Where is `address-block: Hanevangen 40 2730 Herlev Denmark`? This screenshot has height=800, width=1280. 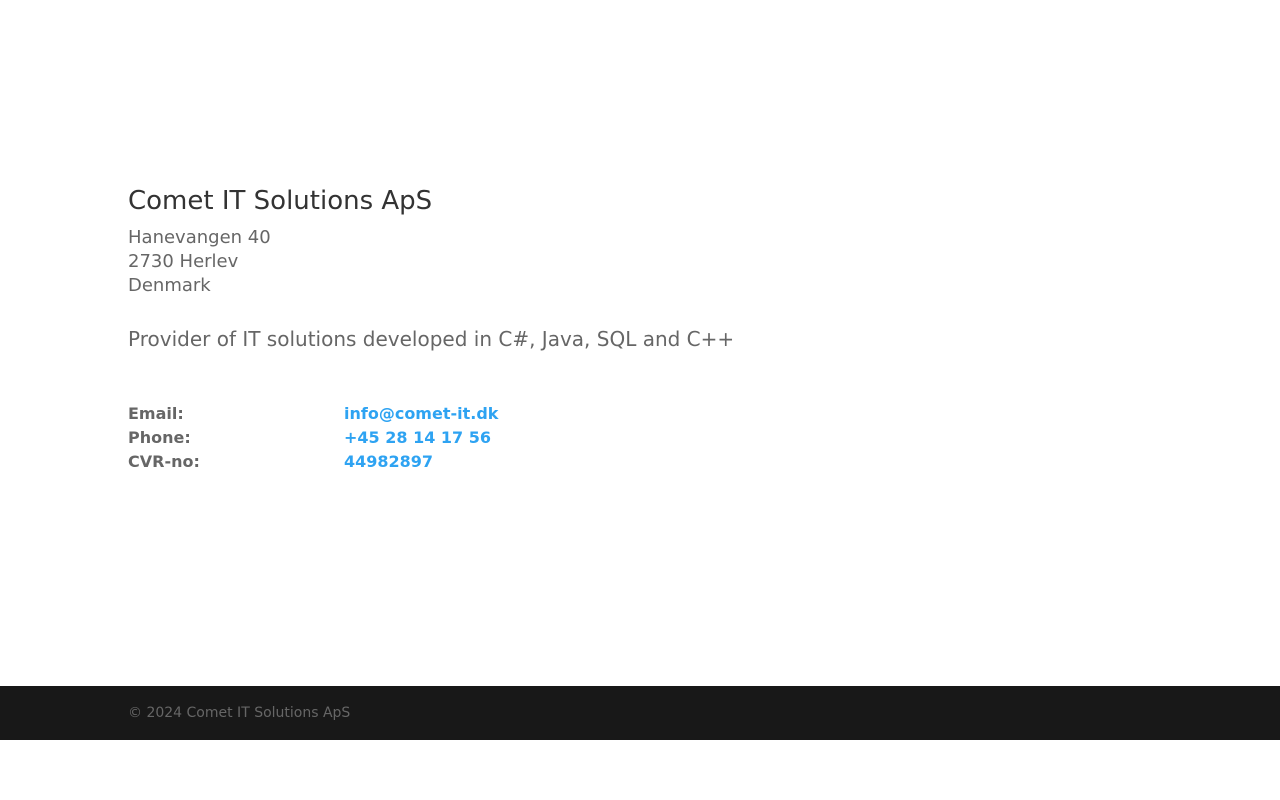 address-block: Hanevangen 40 2730 Herlev Denmark is located at coordinates (640, 262).